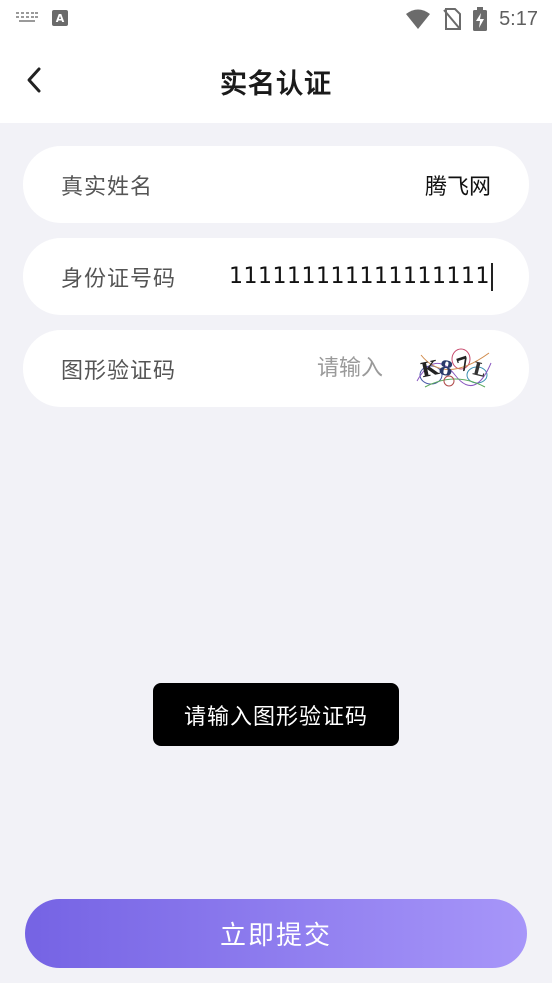 This screenshot has width=552, height=983. What do you see at coordinates (452, 19) in the screenshot?
I see `no-sim-icon` at bounding box center [452, 19].